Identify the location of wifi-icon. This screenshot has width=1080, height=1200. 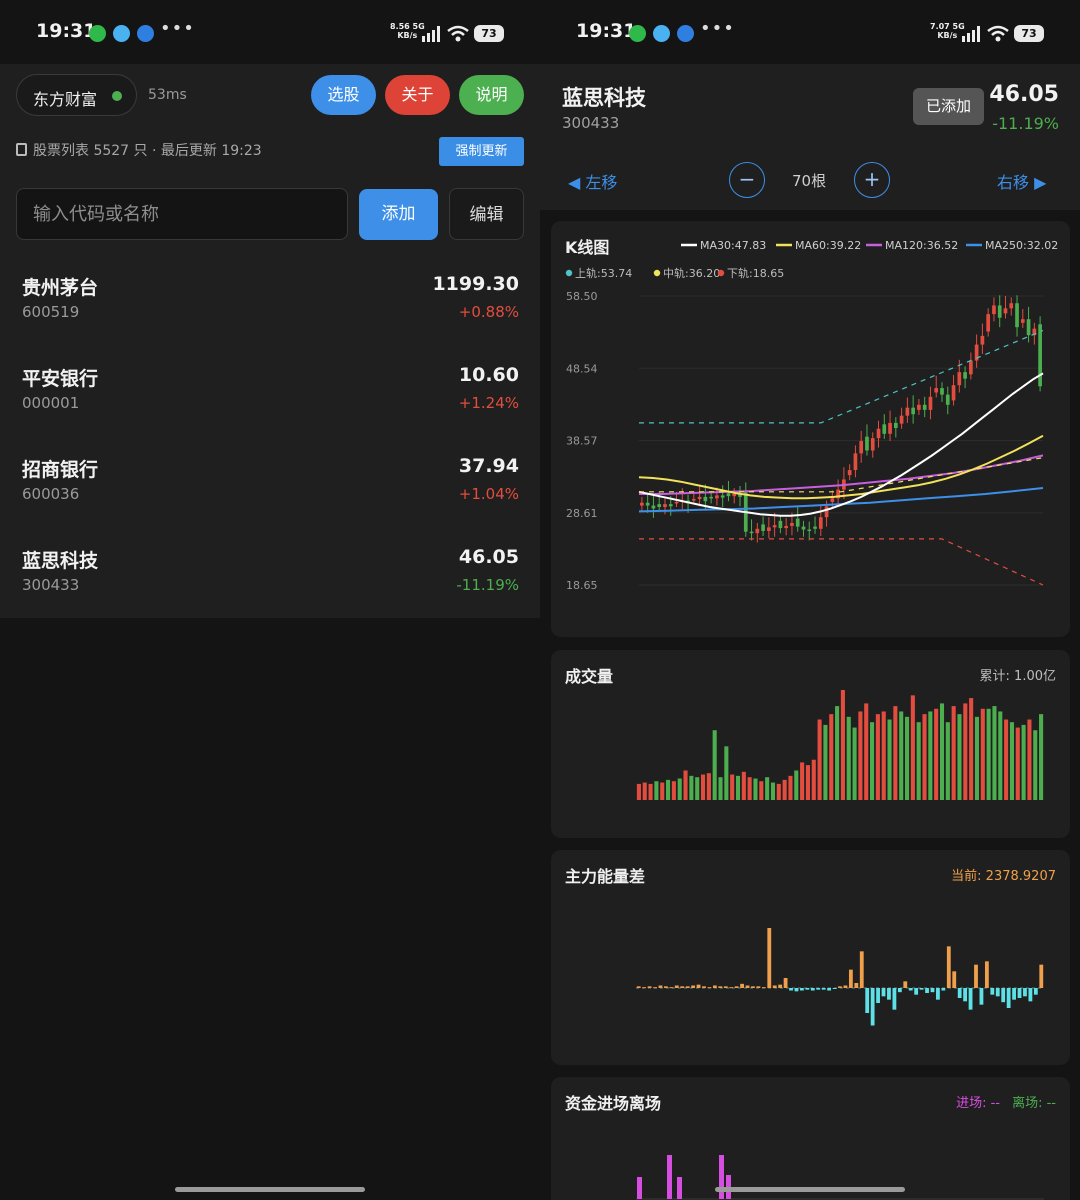
(458, 33).